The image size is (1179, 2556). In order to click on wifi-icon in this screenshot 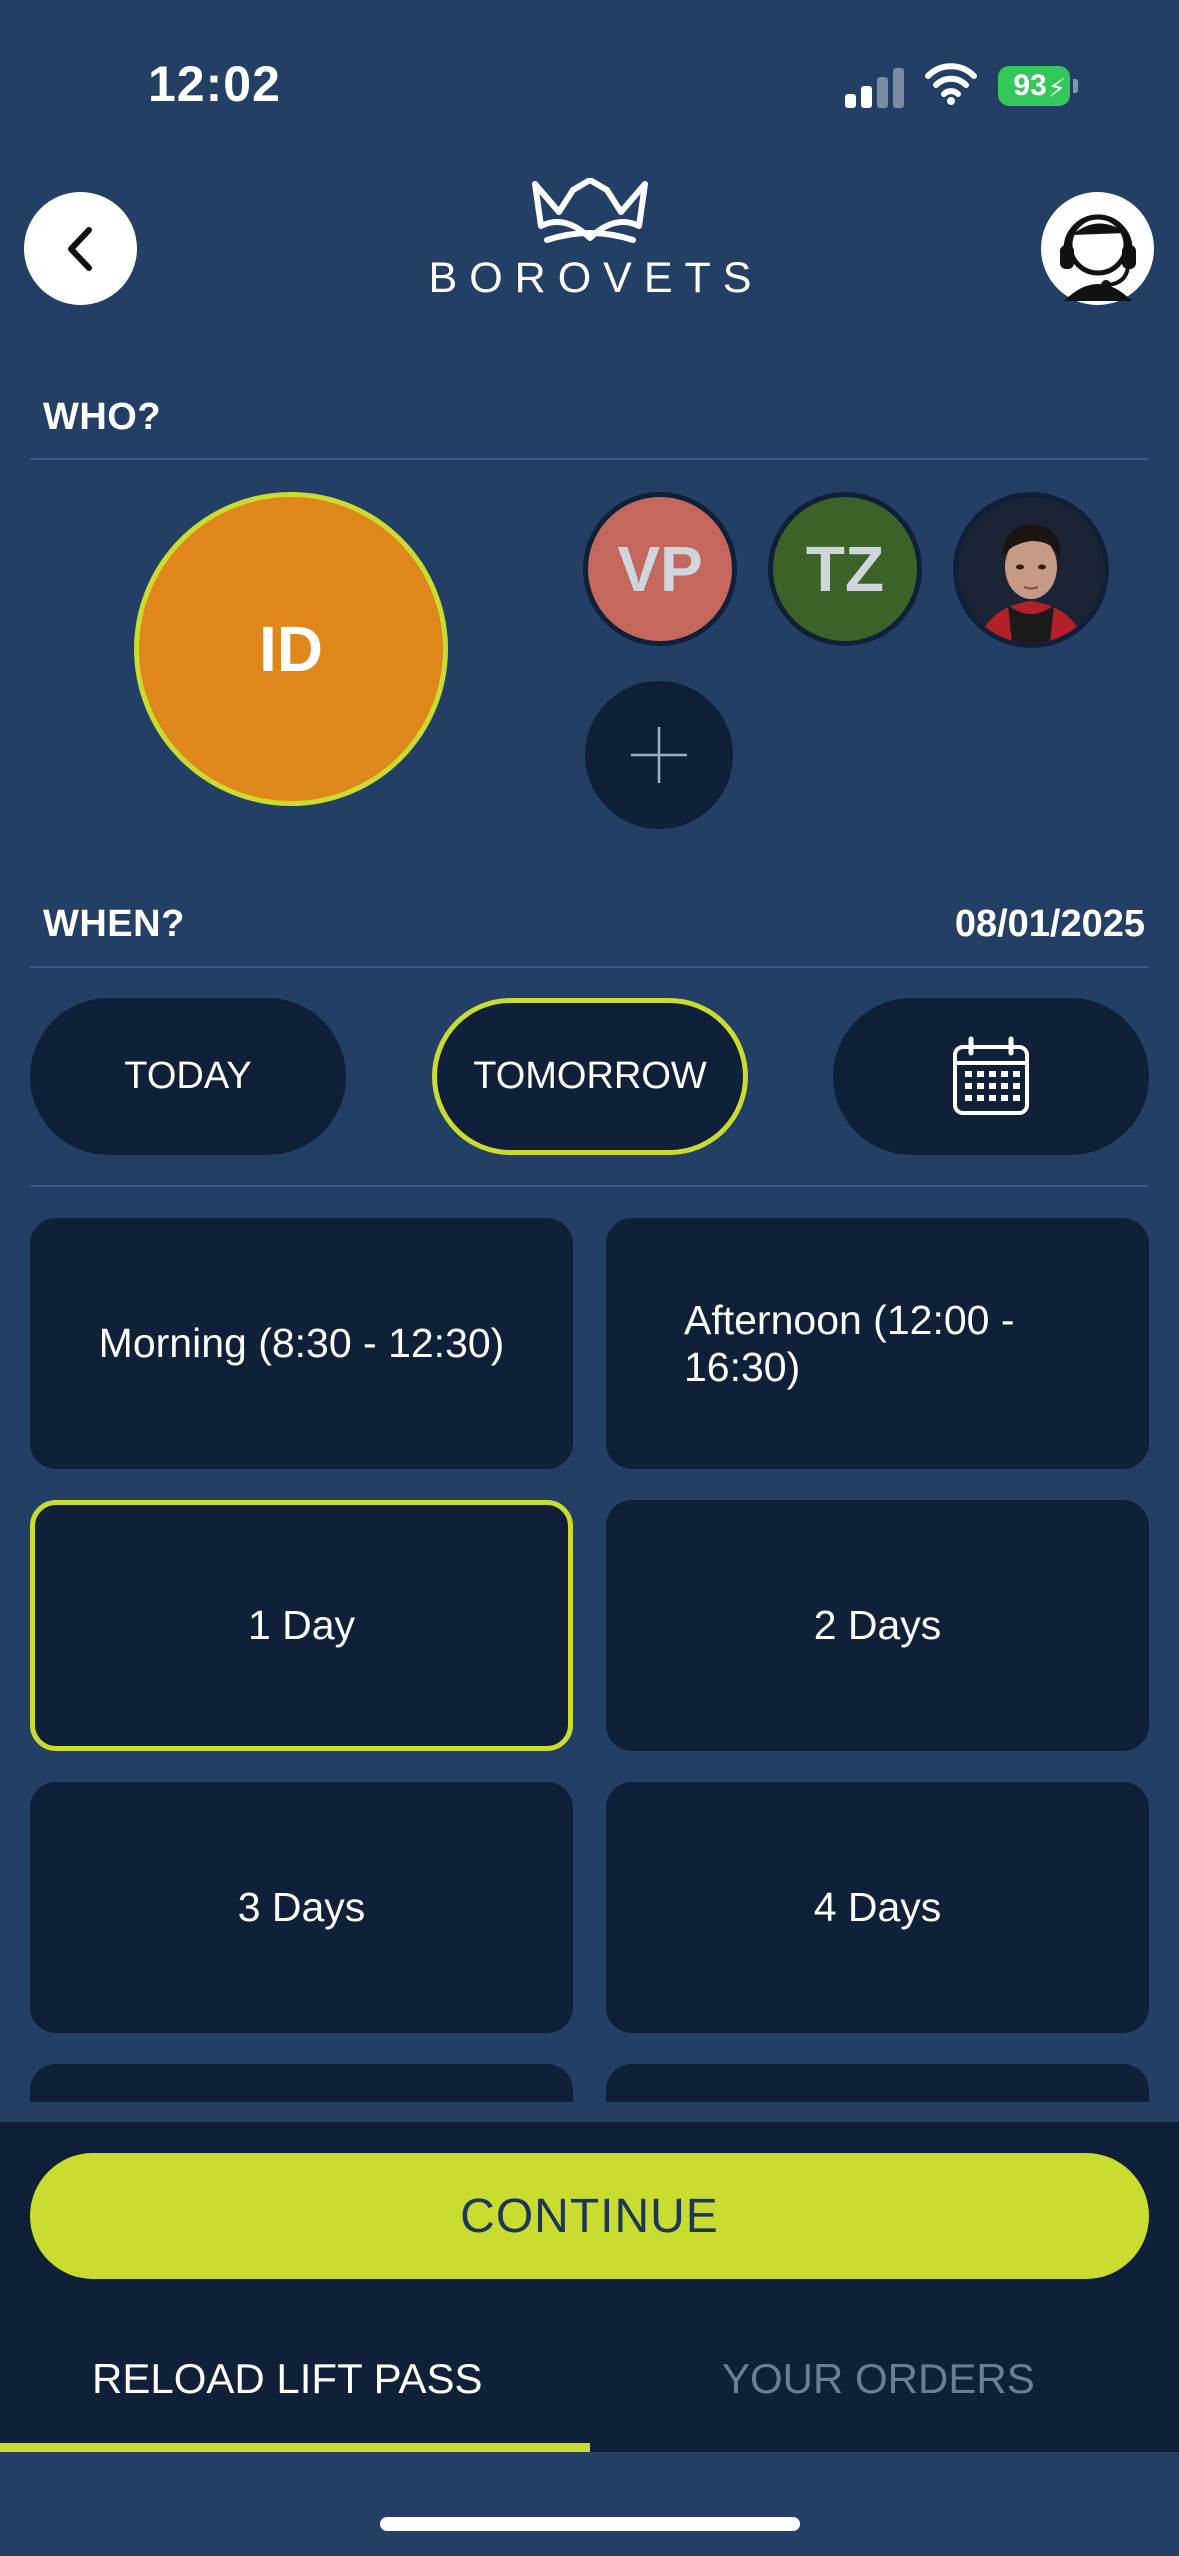, I will do `click(951, 84)`.